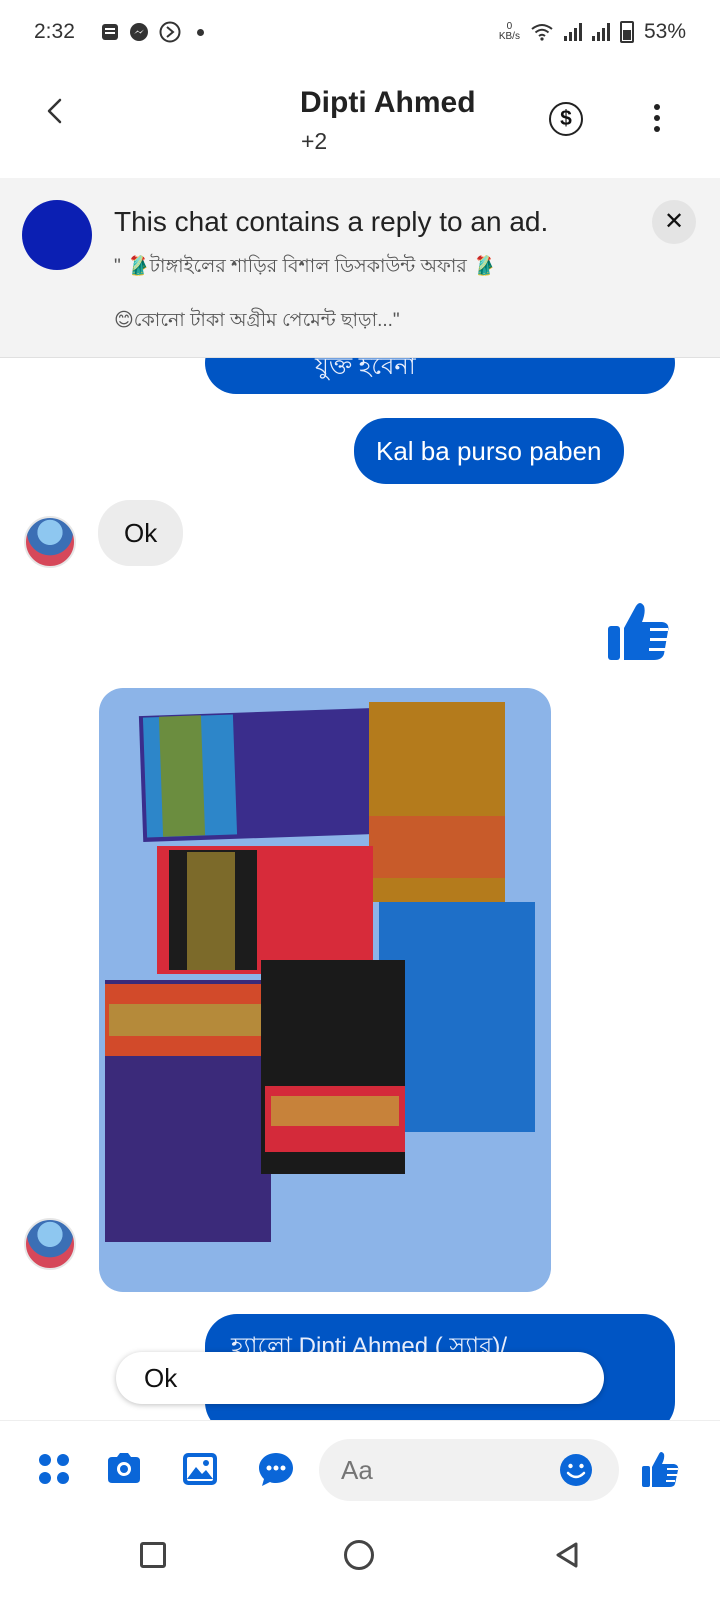  Describe the element at coordinates (626, 32) in the screenshot. I see `battery-icon` at that location.